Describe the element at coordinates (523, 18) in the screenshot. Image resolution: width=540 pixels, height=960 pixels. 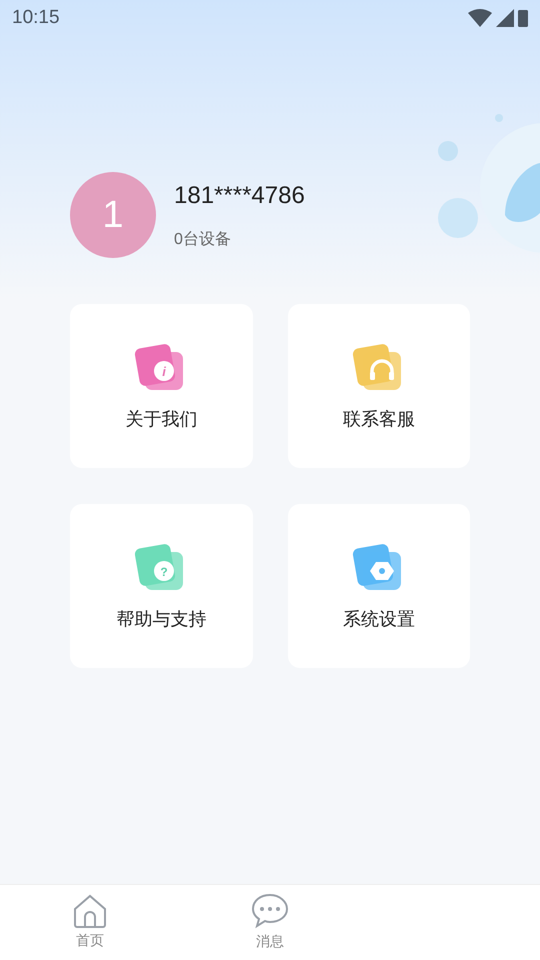
I see `battery-icon` at that location.